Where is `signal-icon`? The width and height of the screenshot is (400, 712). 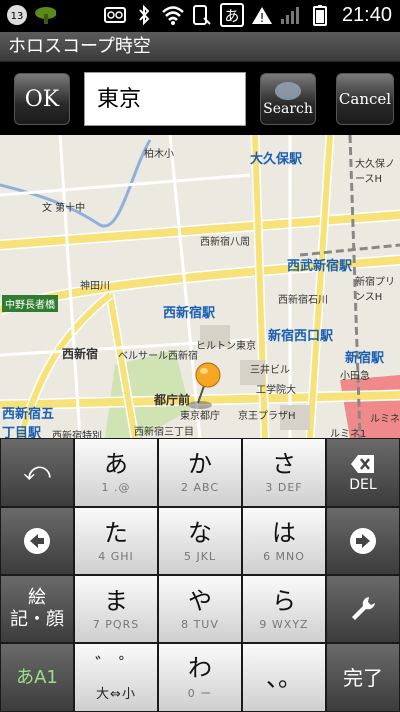
signal-icon is located at coordinates (291, 15).